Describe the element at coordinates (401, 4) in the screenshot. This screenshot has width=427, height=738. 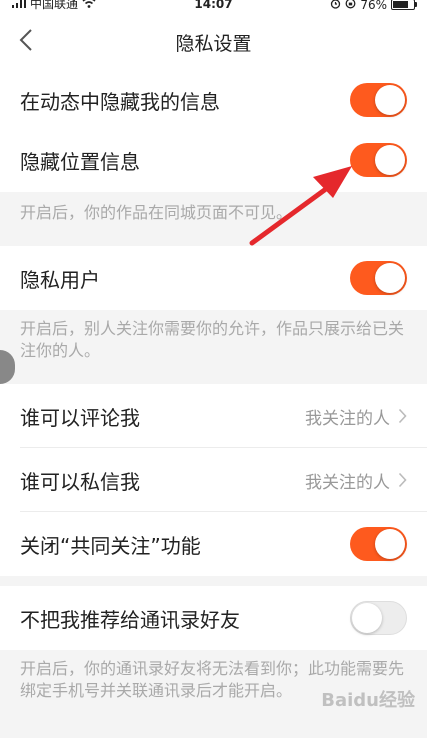
I see `battery-fill` at that location.